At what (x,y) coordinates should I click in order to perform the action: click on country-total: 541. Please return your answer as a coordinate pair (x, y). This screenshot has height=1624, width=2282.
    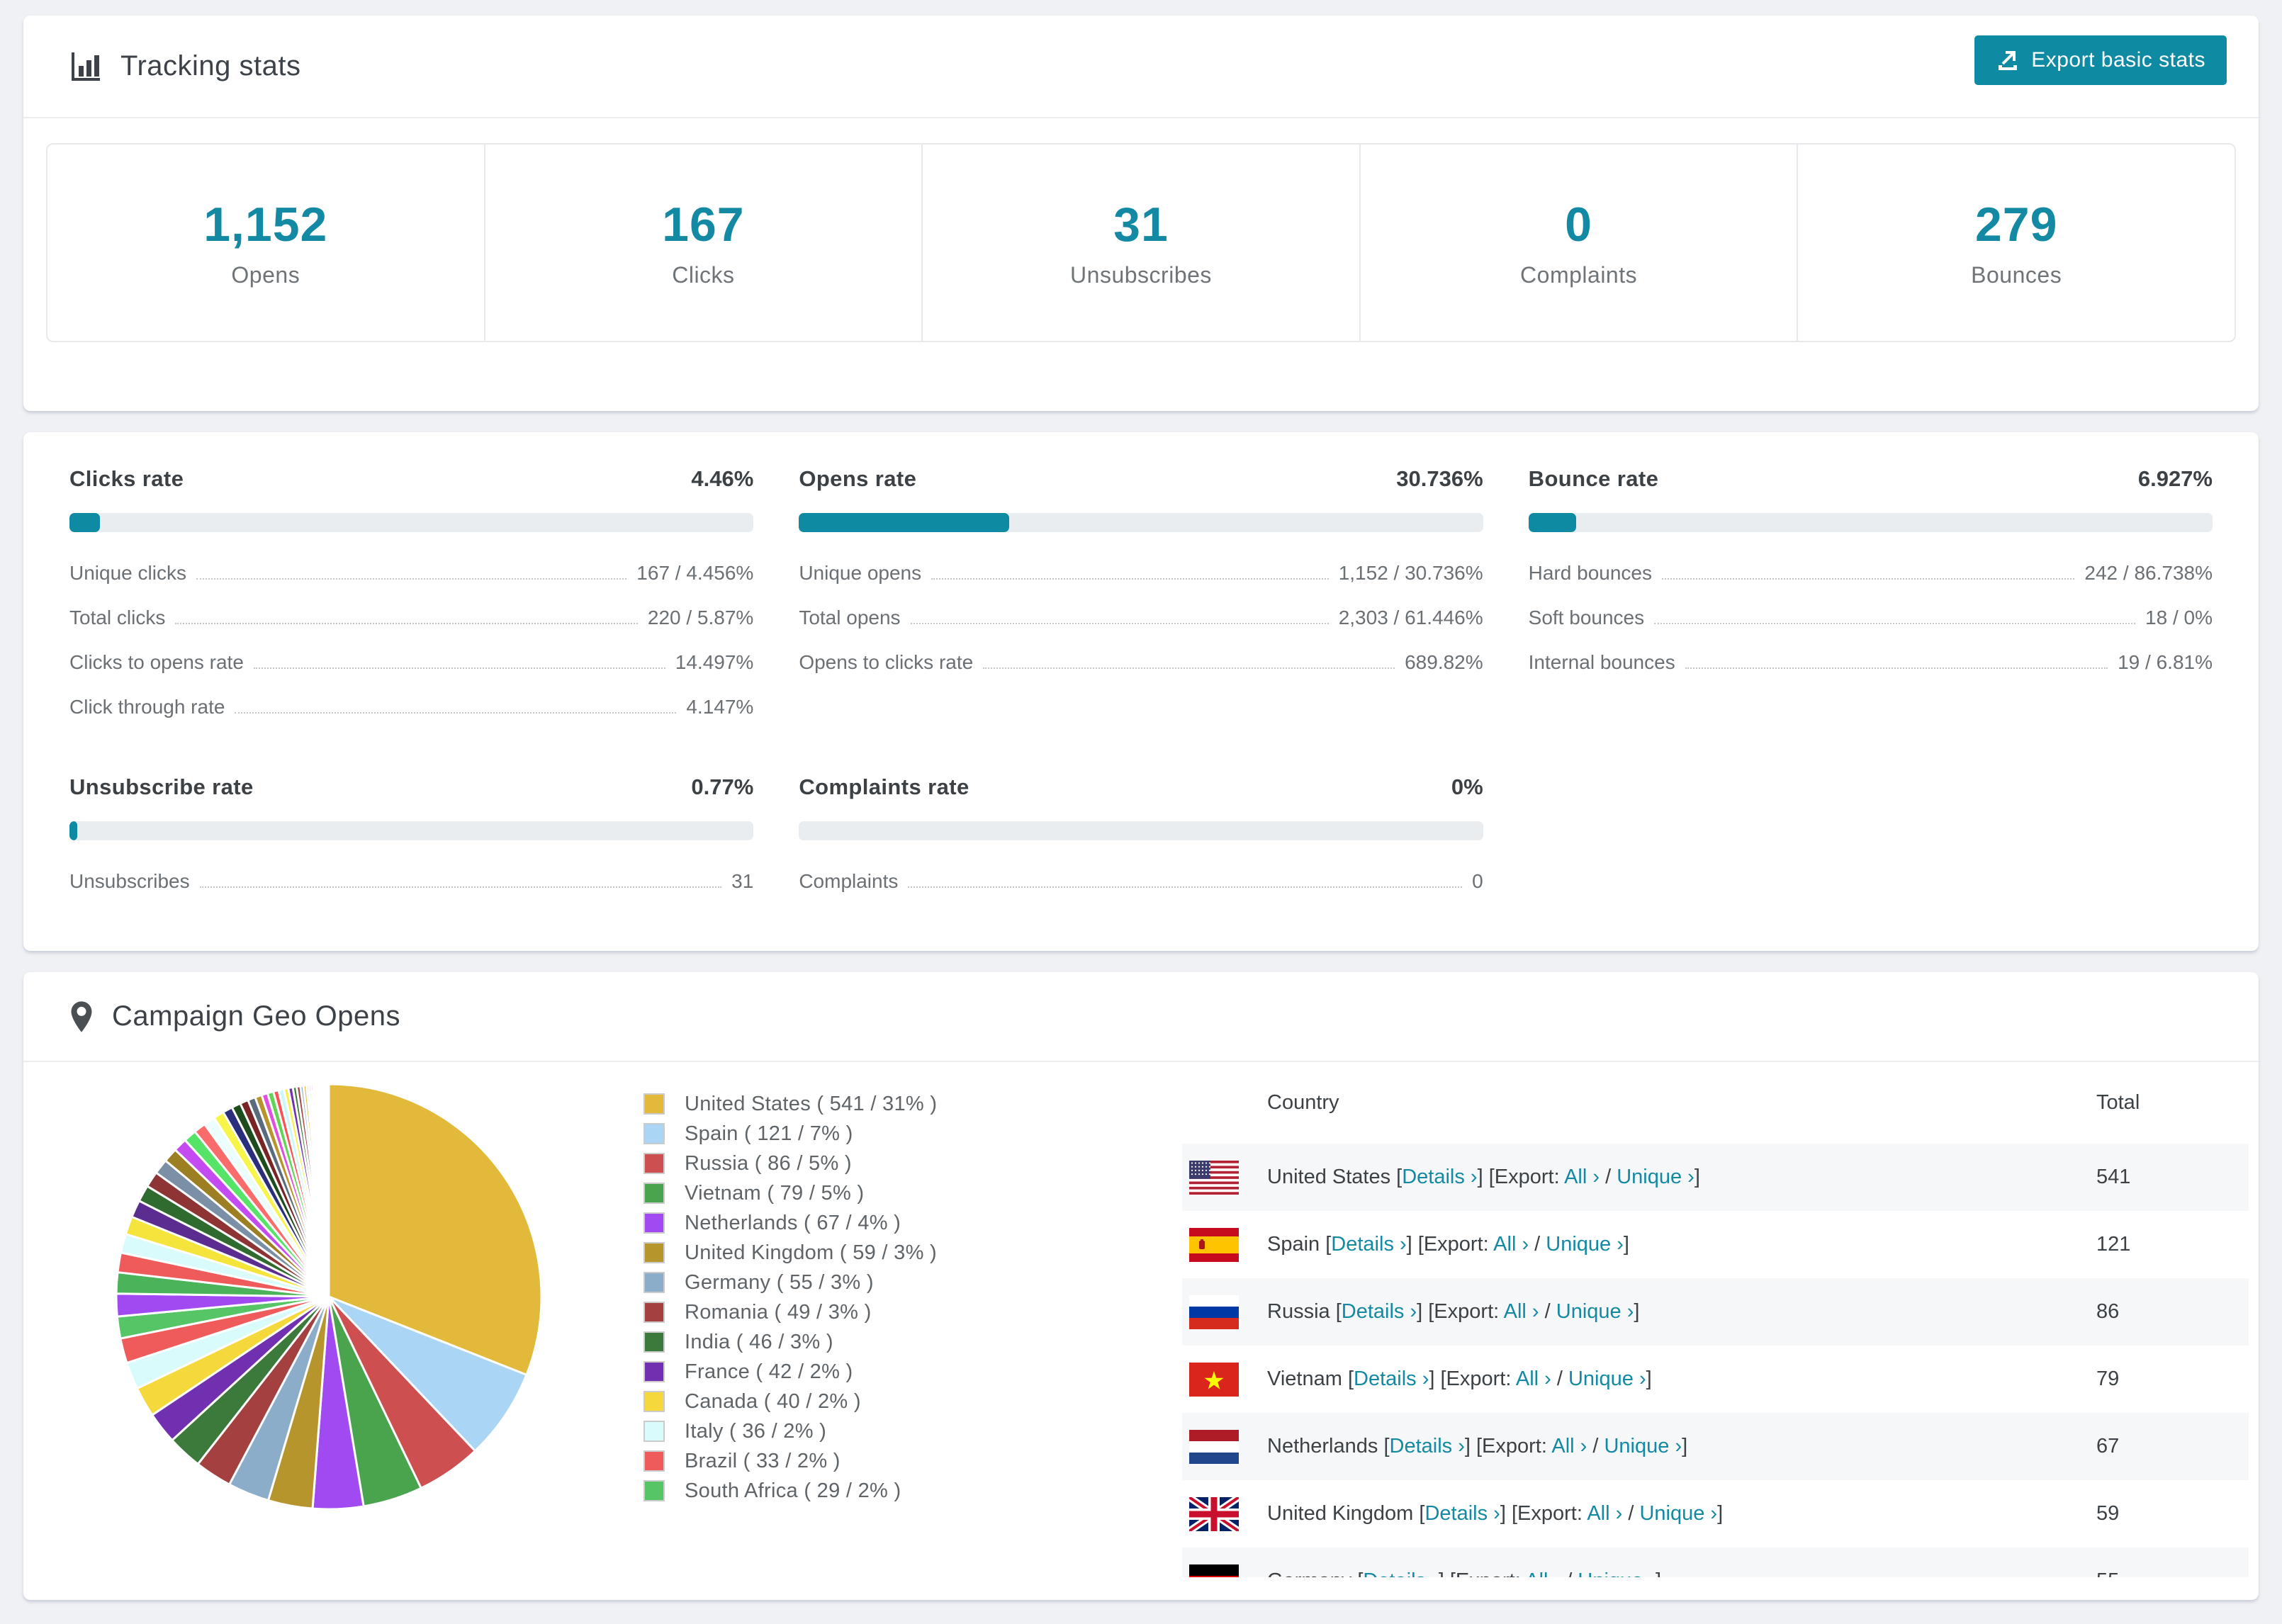
    Looking at the image, I should click on (2114, 1177).